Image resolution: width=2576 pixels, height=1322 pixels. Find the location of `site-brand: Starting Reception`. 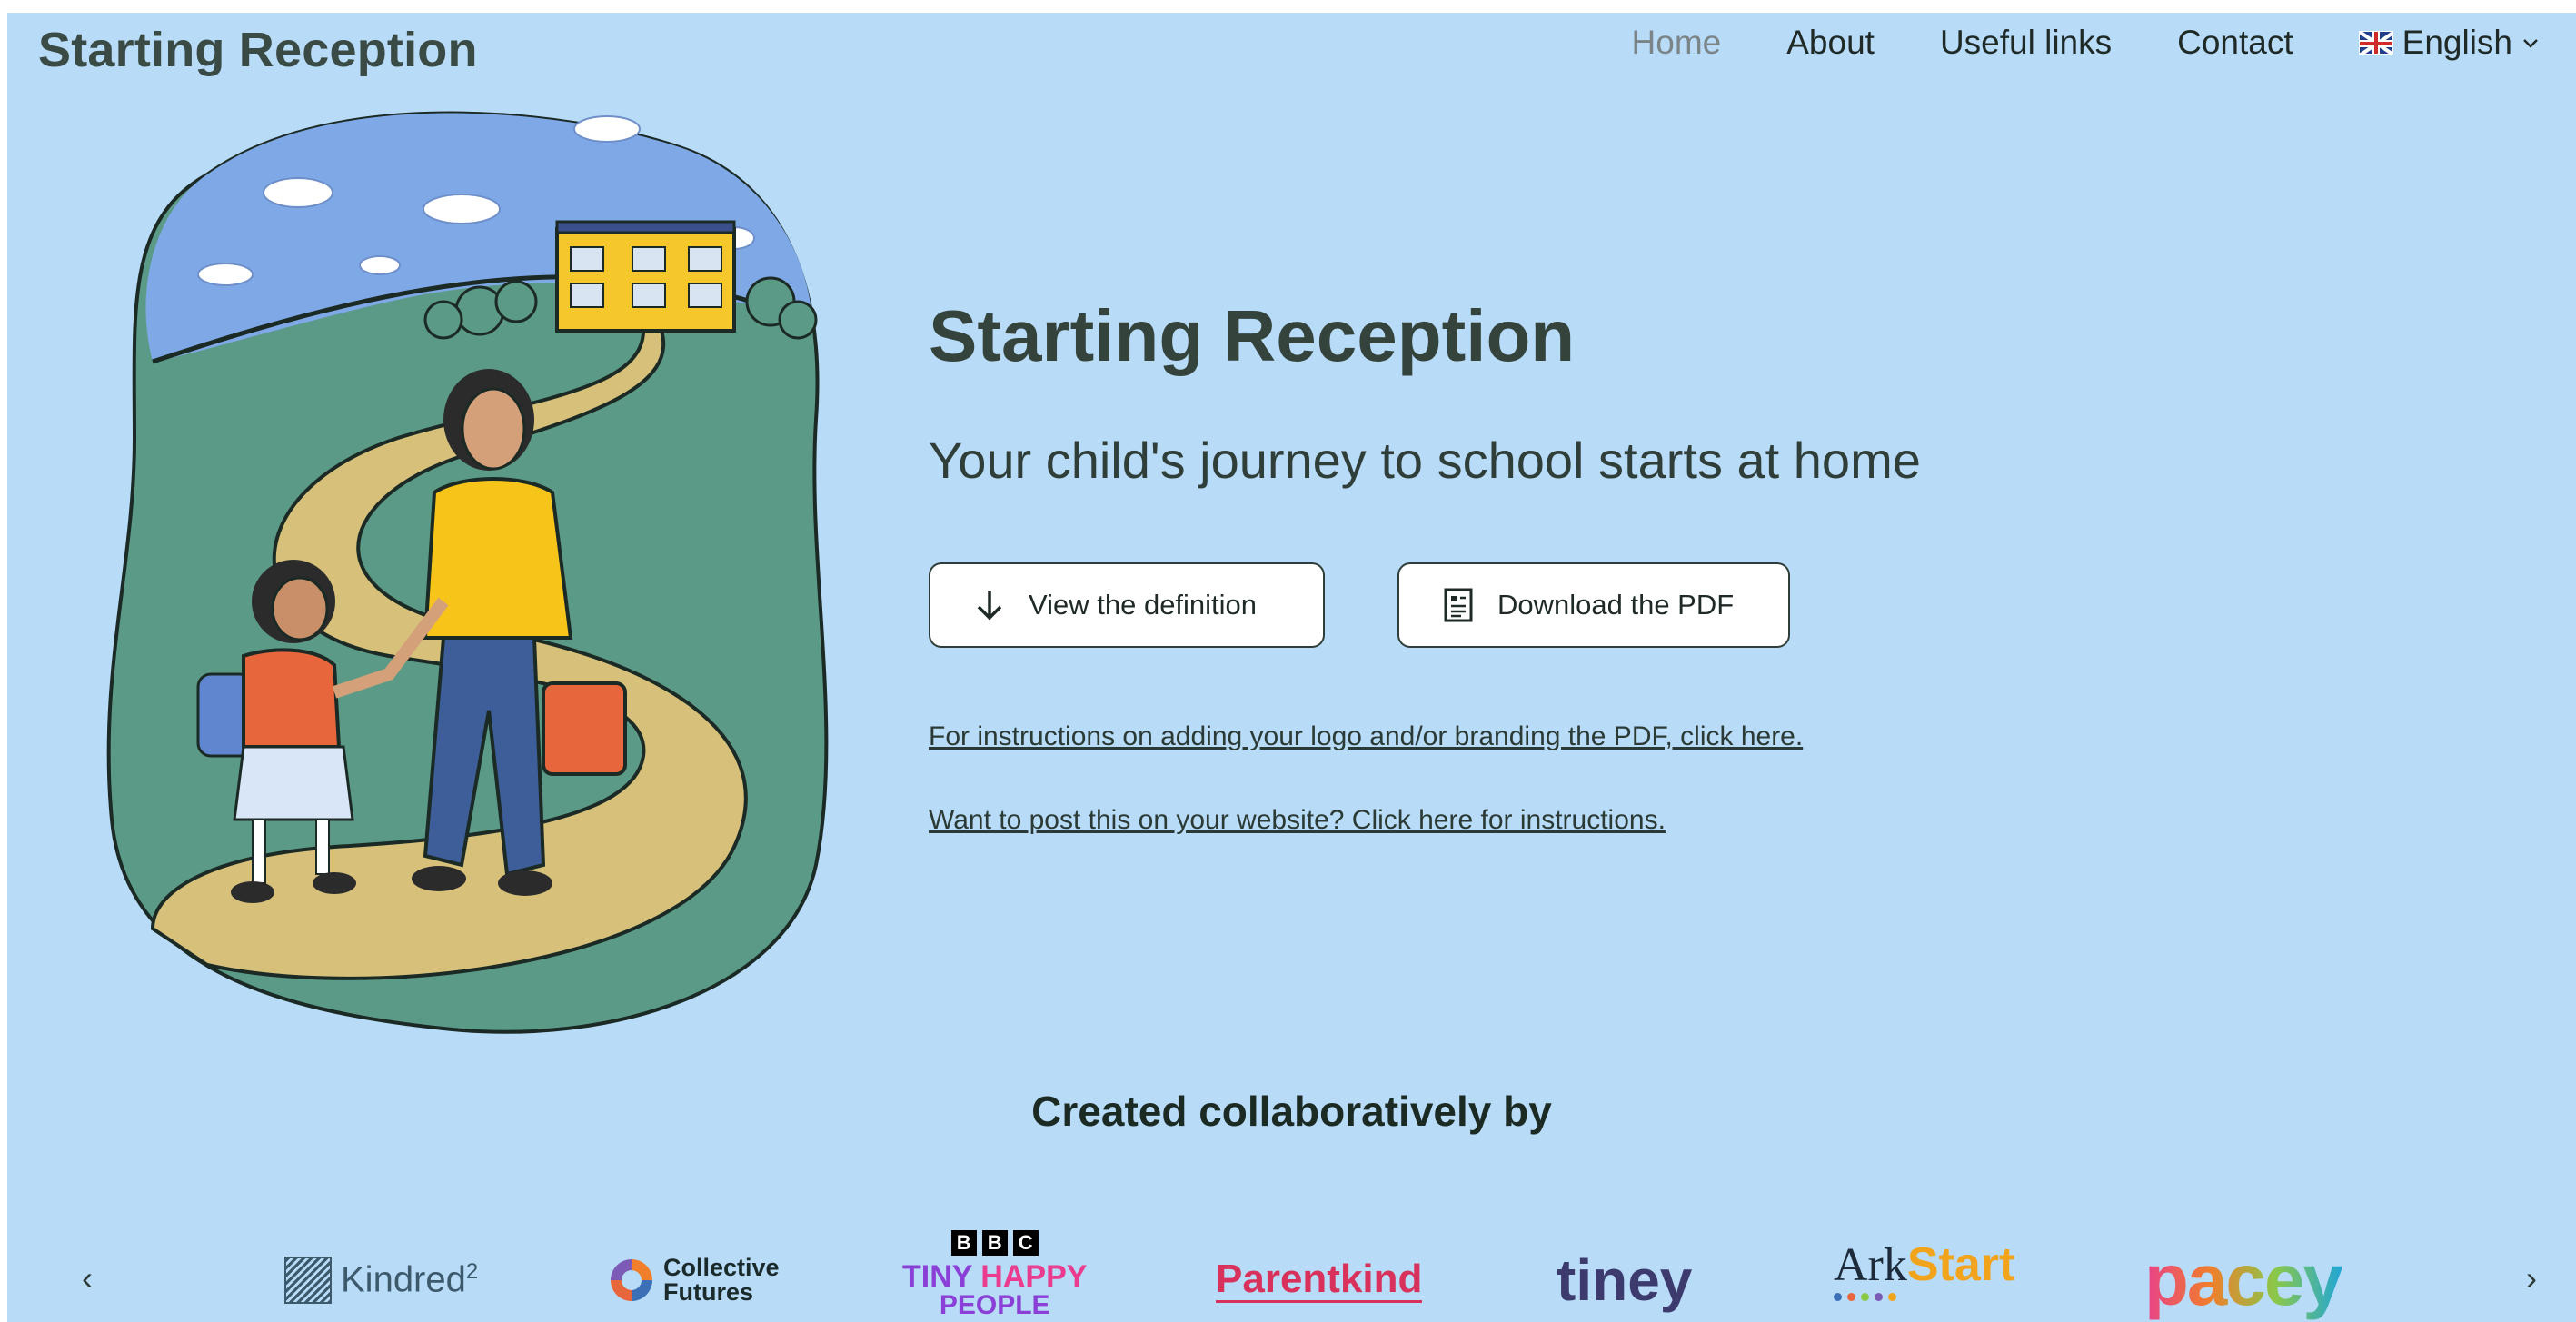

site-brand: Starting Reception is located at coordinates (258, 50).